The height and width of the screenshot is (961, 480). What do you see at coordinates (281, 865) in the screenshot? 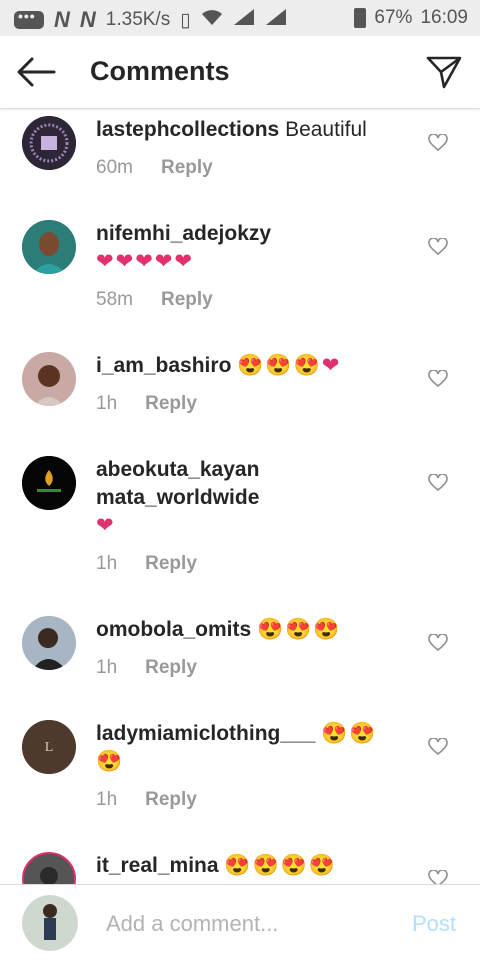
I see `comment-emoji: 😍😍😍😍` at bounding box center [281, 865].